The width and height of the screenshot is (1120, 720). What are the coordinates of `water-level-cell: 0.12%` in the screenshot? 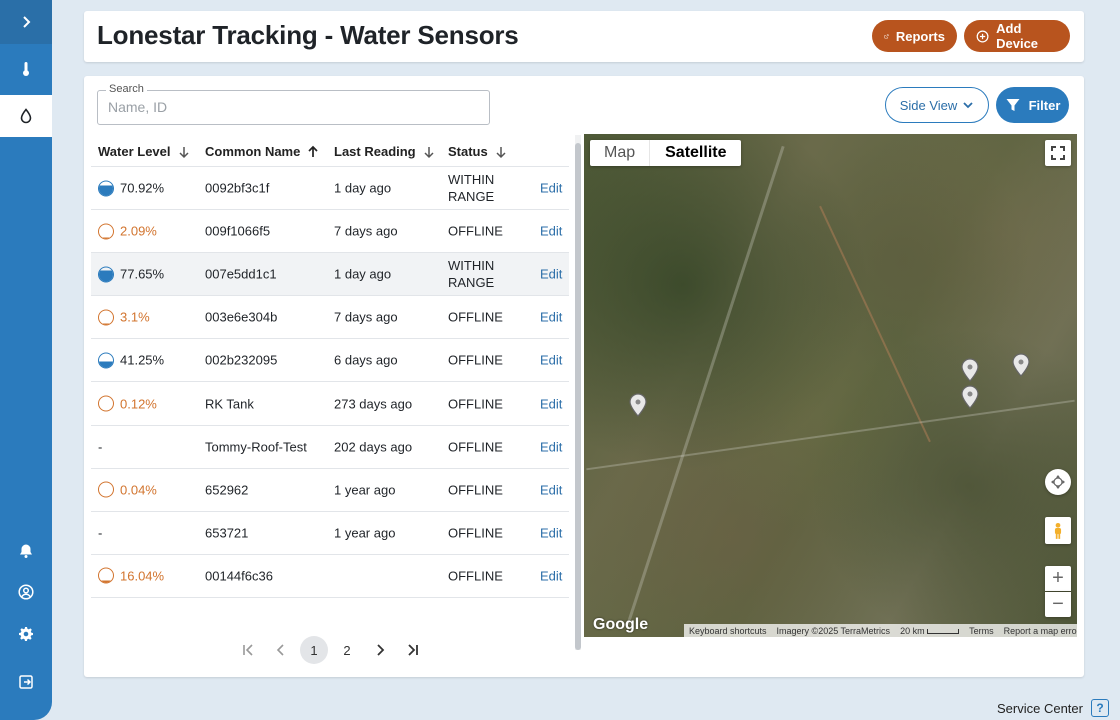 It's located at (127, 403).